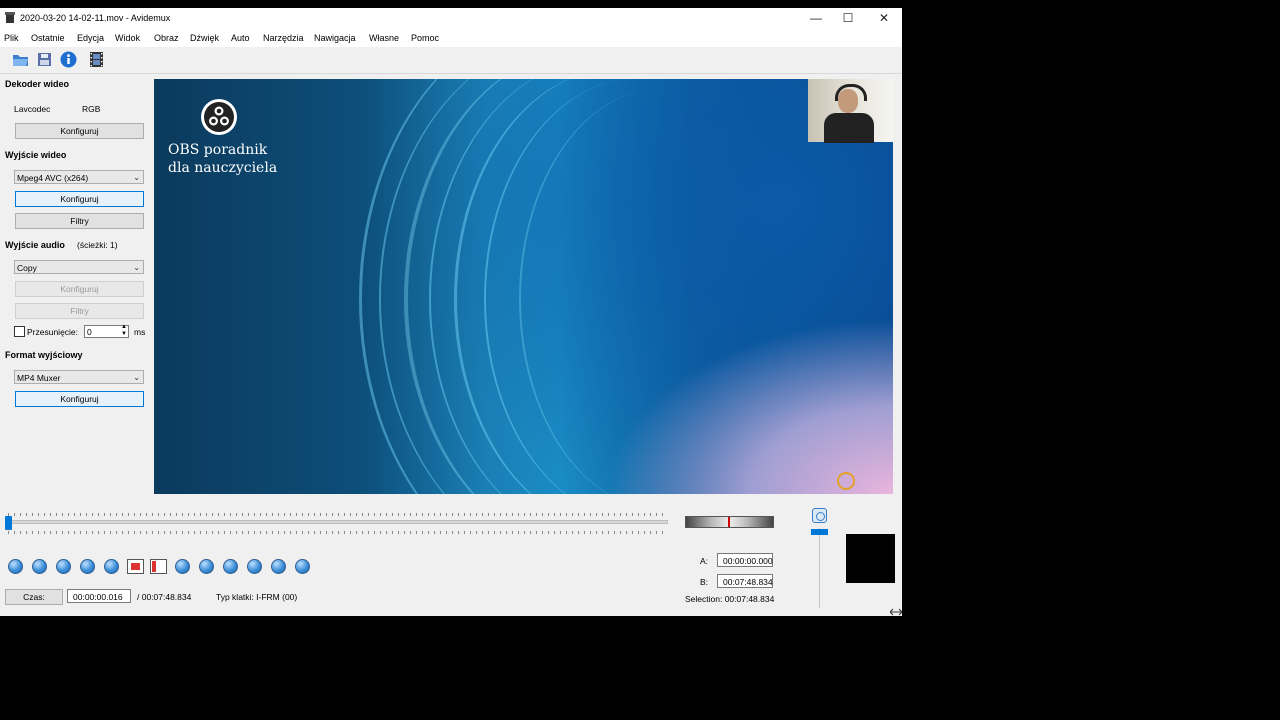 The height and width of the screenshot is (720, 1280). Describe the element at coordinates (425, 38) in the screenshot. I see `menu-pomoc: Pomoc` at that location.